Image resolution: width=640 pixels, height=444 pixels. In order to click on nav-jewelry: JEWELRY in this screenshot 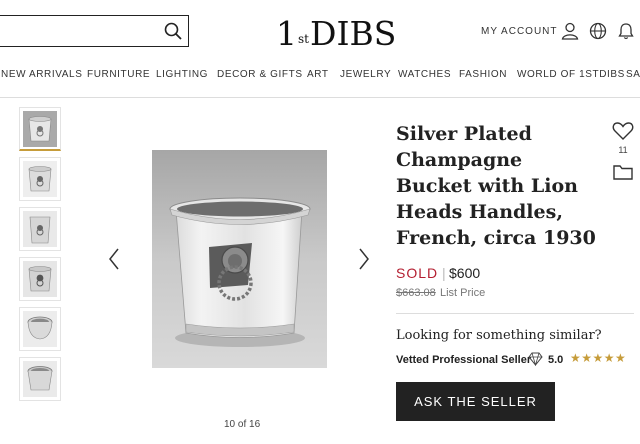, I will do `click(365, 74)`.